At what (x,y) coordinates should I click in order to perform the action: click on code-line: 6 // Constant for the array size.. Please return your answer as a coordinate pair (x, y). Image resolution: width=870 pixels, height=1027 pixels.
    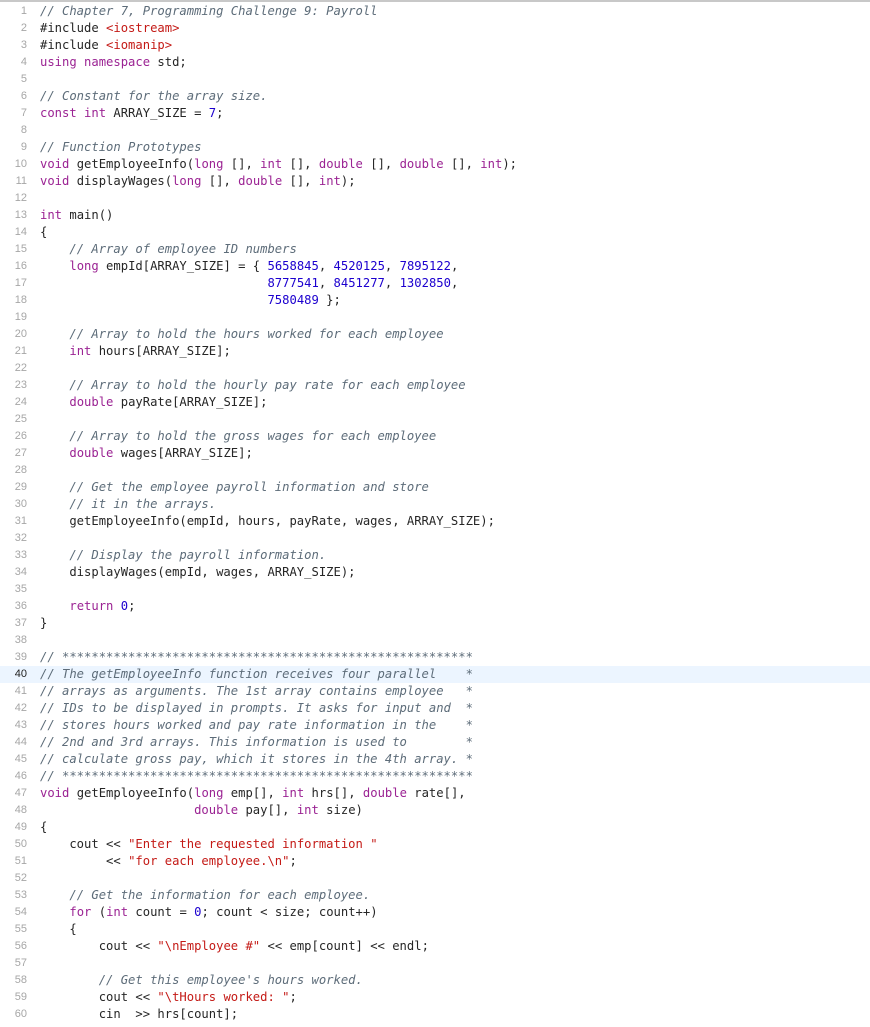
    Looking at the image, I should click on (435, 96).